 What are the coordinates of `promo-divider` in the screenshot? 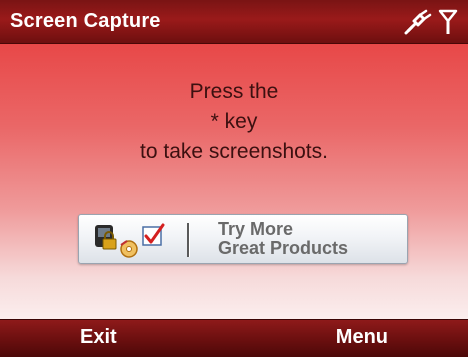 It's located at (188, 240).